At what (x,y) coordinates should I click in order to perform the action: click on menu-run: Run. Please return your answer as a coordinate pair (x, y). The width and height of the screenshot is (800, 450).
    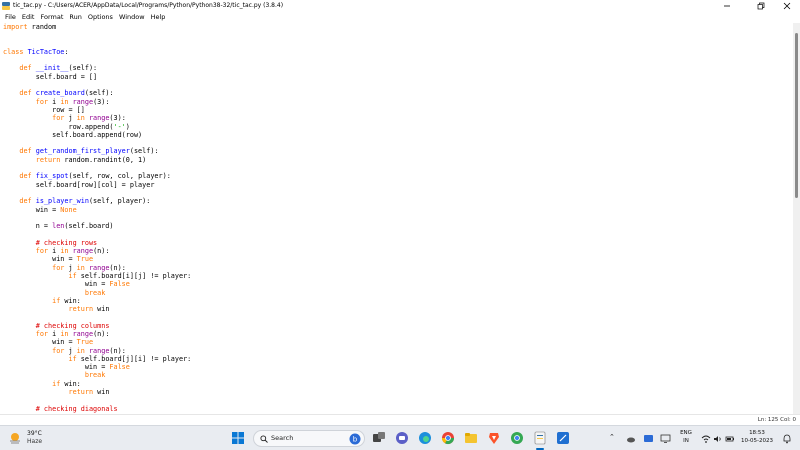
    Looking at the image, I should click on (75, 17).